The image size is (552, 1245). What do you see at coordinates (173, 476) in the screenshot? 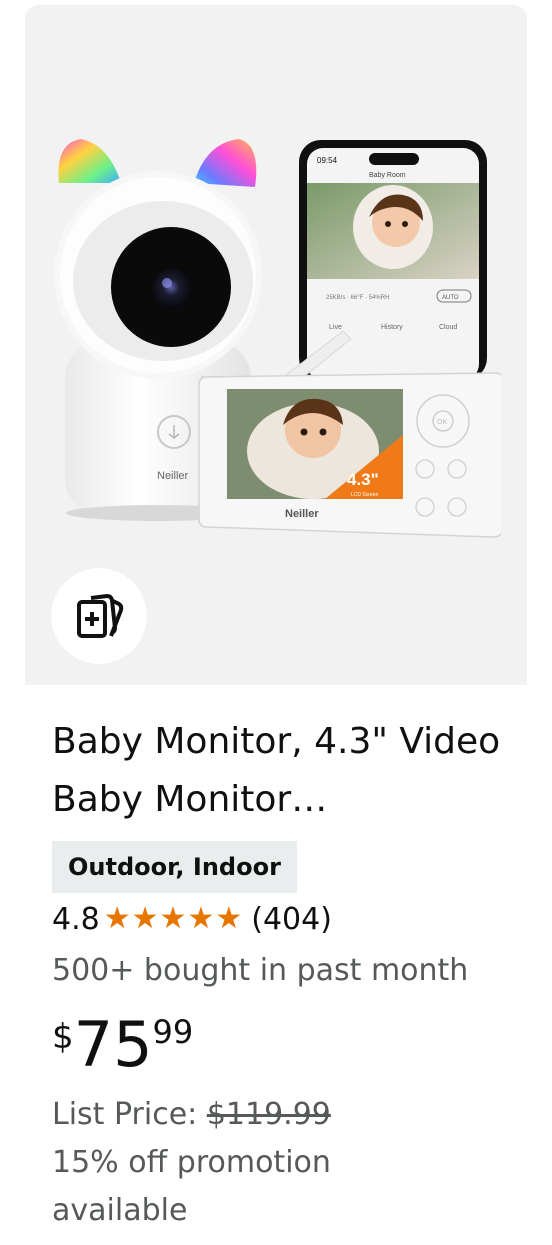
I see `camera-brand: Neiller` at bounding box center [173, 476].